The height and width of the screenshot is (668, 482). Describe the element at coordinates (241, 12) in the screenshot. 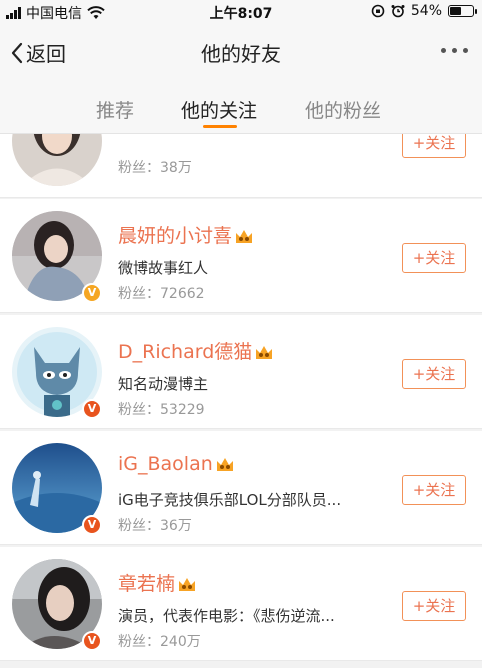

I see `status-bar: 中国电信 上午8:07 54%` at that location.